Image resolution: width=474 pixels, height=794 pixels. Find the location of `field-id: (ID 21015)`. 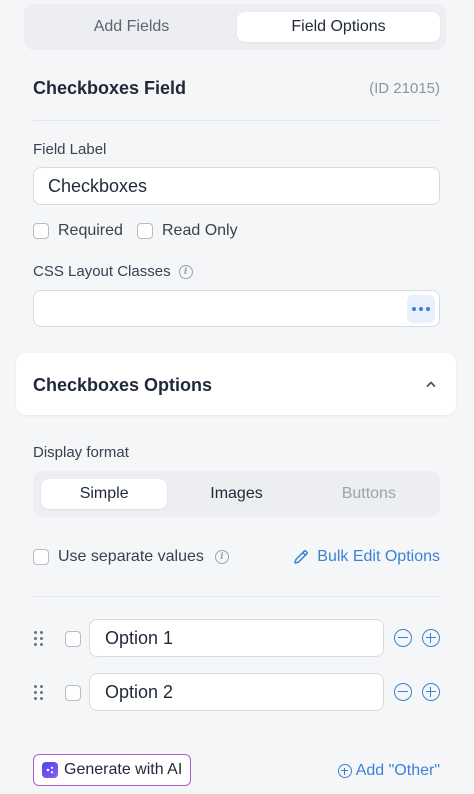

field-id: (ID 21015) is located at coordinates (404, 88).